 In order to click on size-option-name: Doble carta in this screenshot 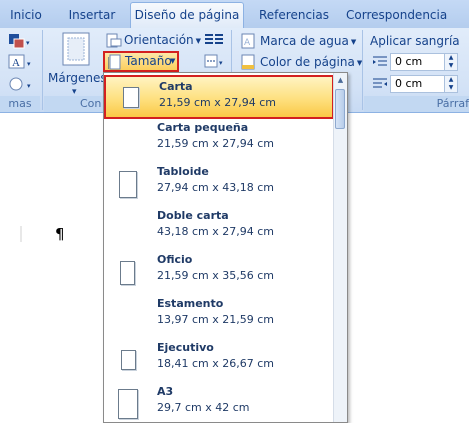, I will do `click(193, 215)`.